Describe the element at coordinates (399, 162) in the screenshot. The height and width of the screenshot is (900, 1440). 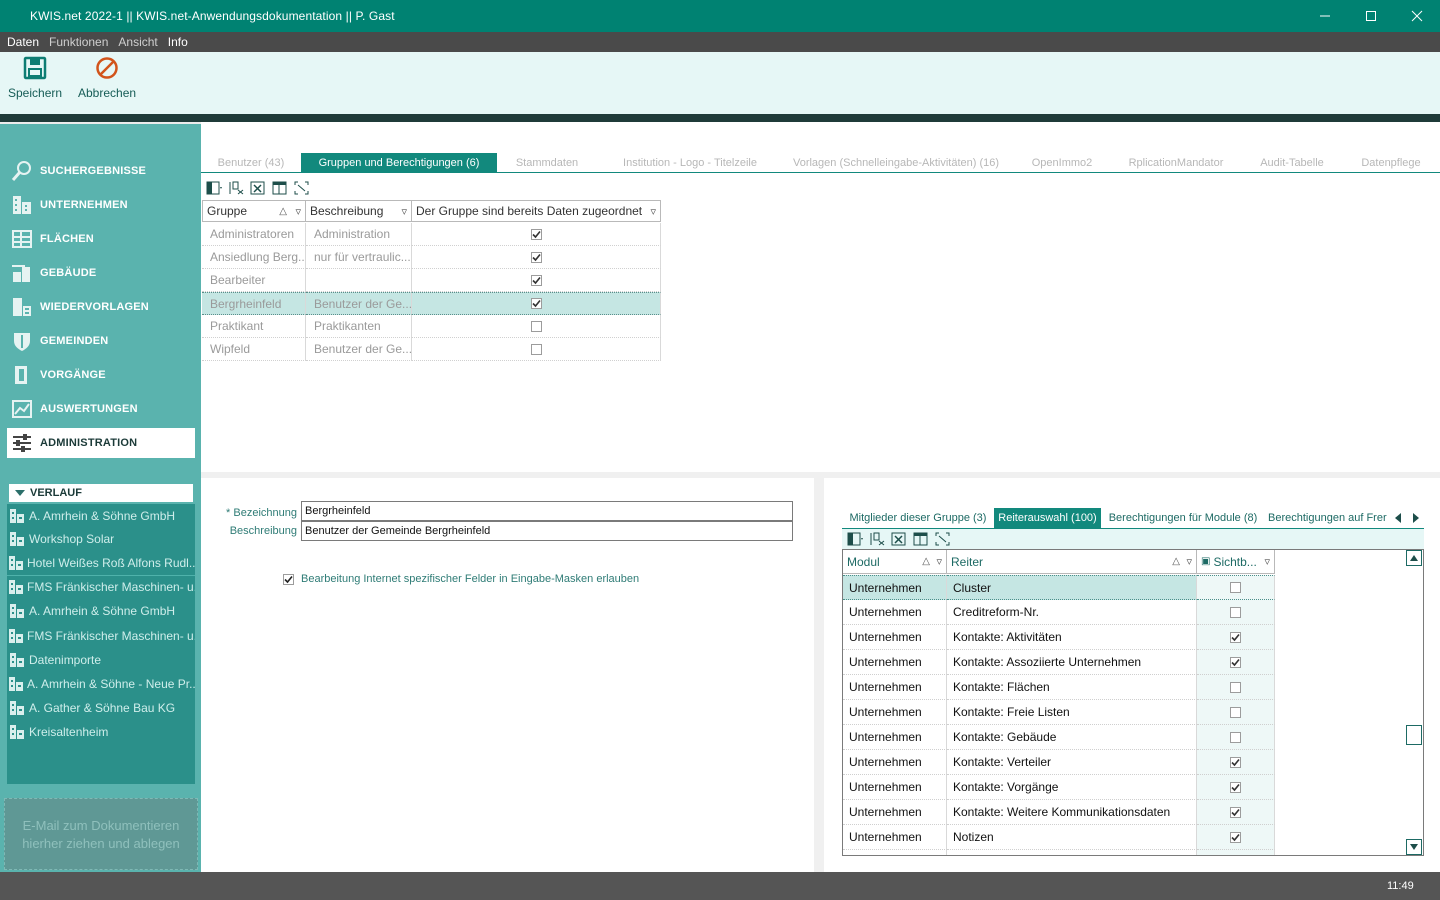
I see `tab-gruppen: Gruppen und Berechtigungen (6)` at that location.